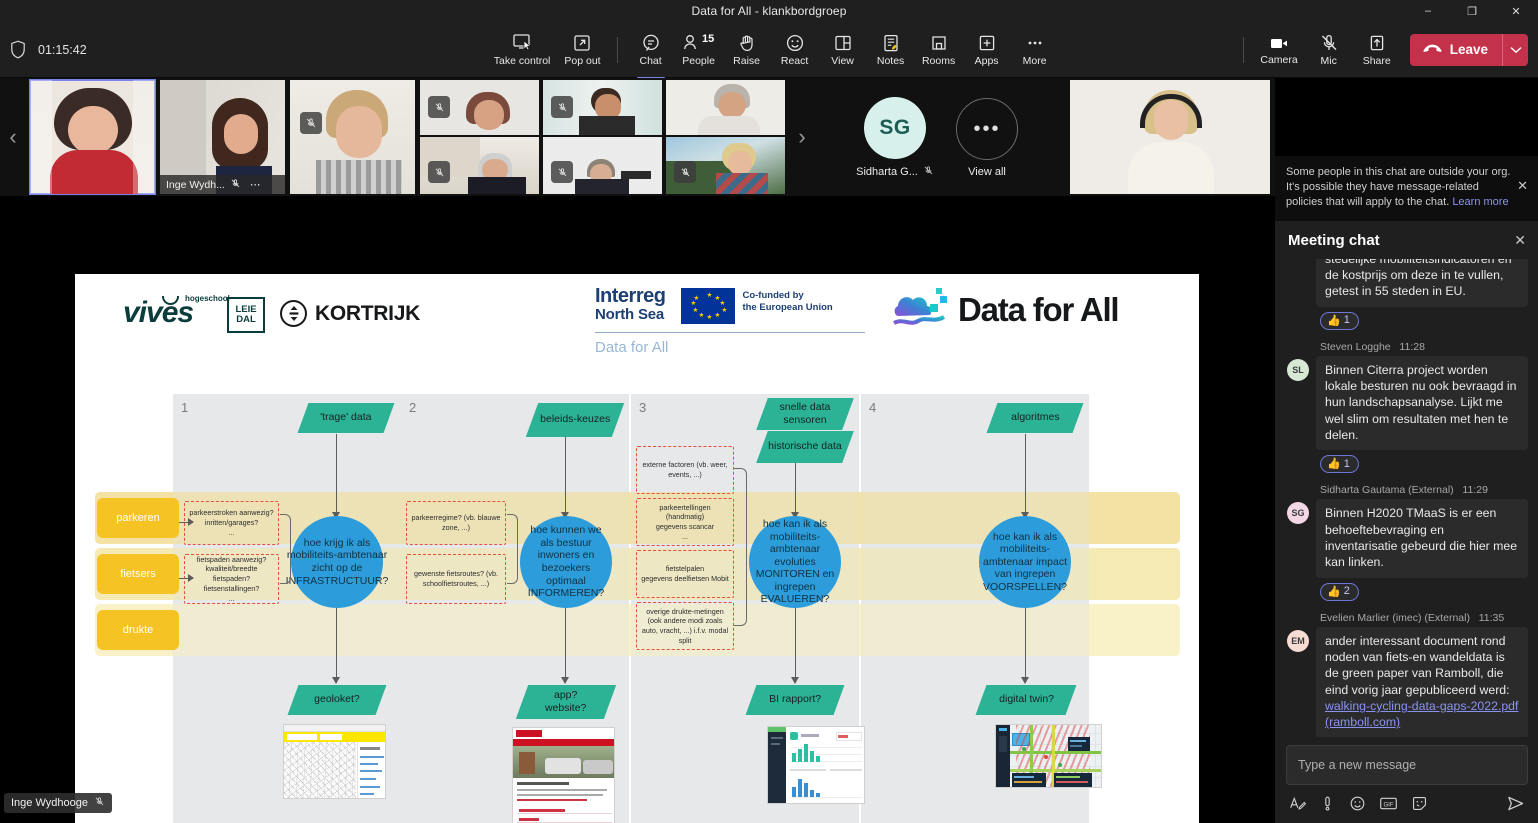  I want to click on video-tile-2-overflow: ⋯, so click(255, 185).